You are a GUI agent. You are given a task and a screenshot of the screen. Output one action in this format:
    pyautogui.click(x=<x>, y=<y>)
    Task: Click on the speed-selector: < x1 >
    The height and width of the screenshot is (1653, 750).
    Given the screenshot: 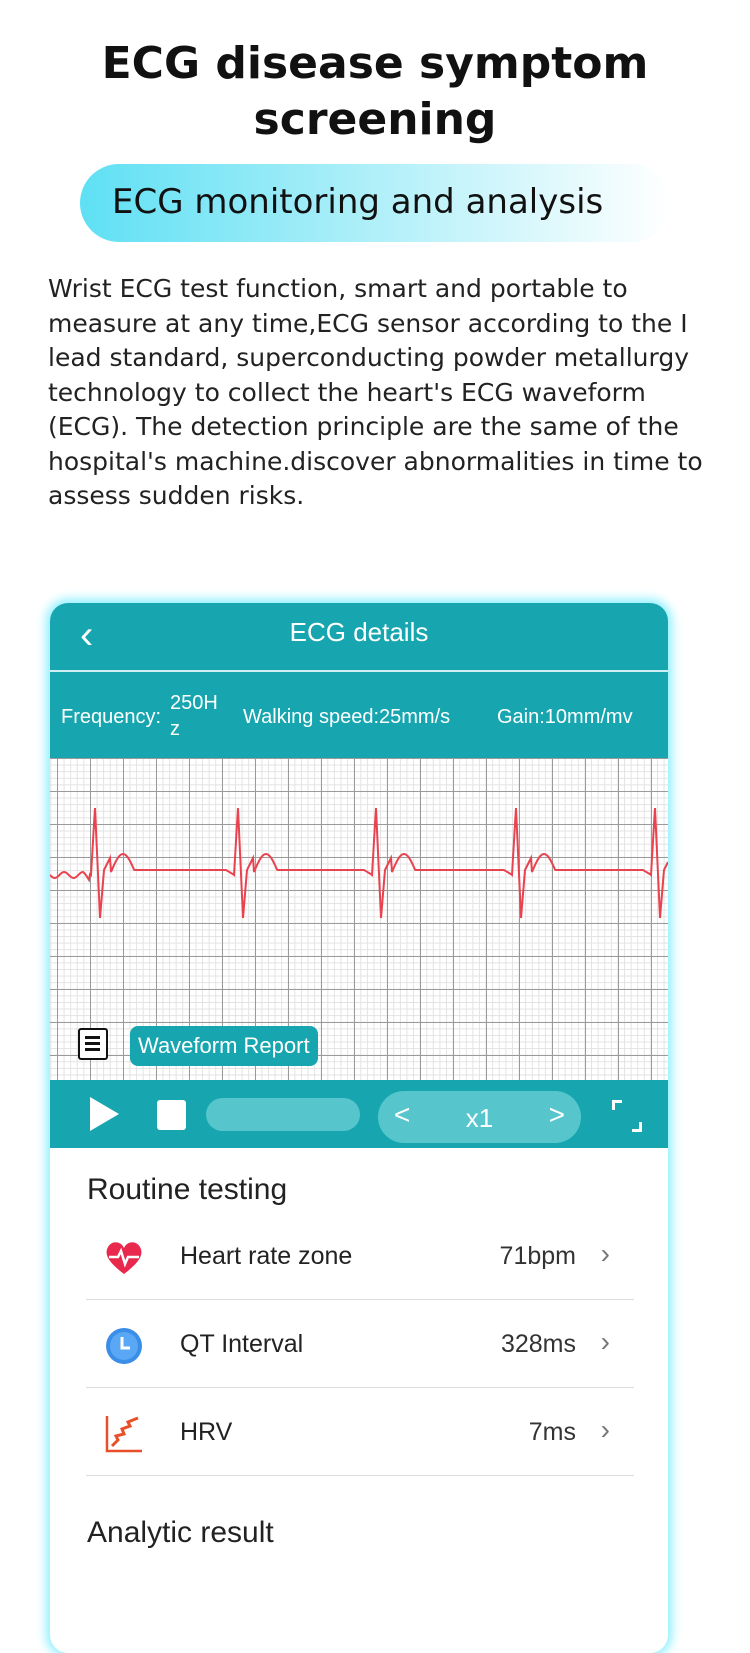 What is the action you would take?
    pyautogui.click(x=479, y=1117)
    